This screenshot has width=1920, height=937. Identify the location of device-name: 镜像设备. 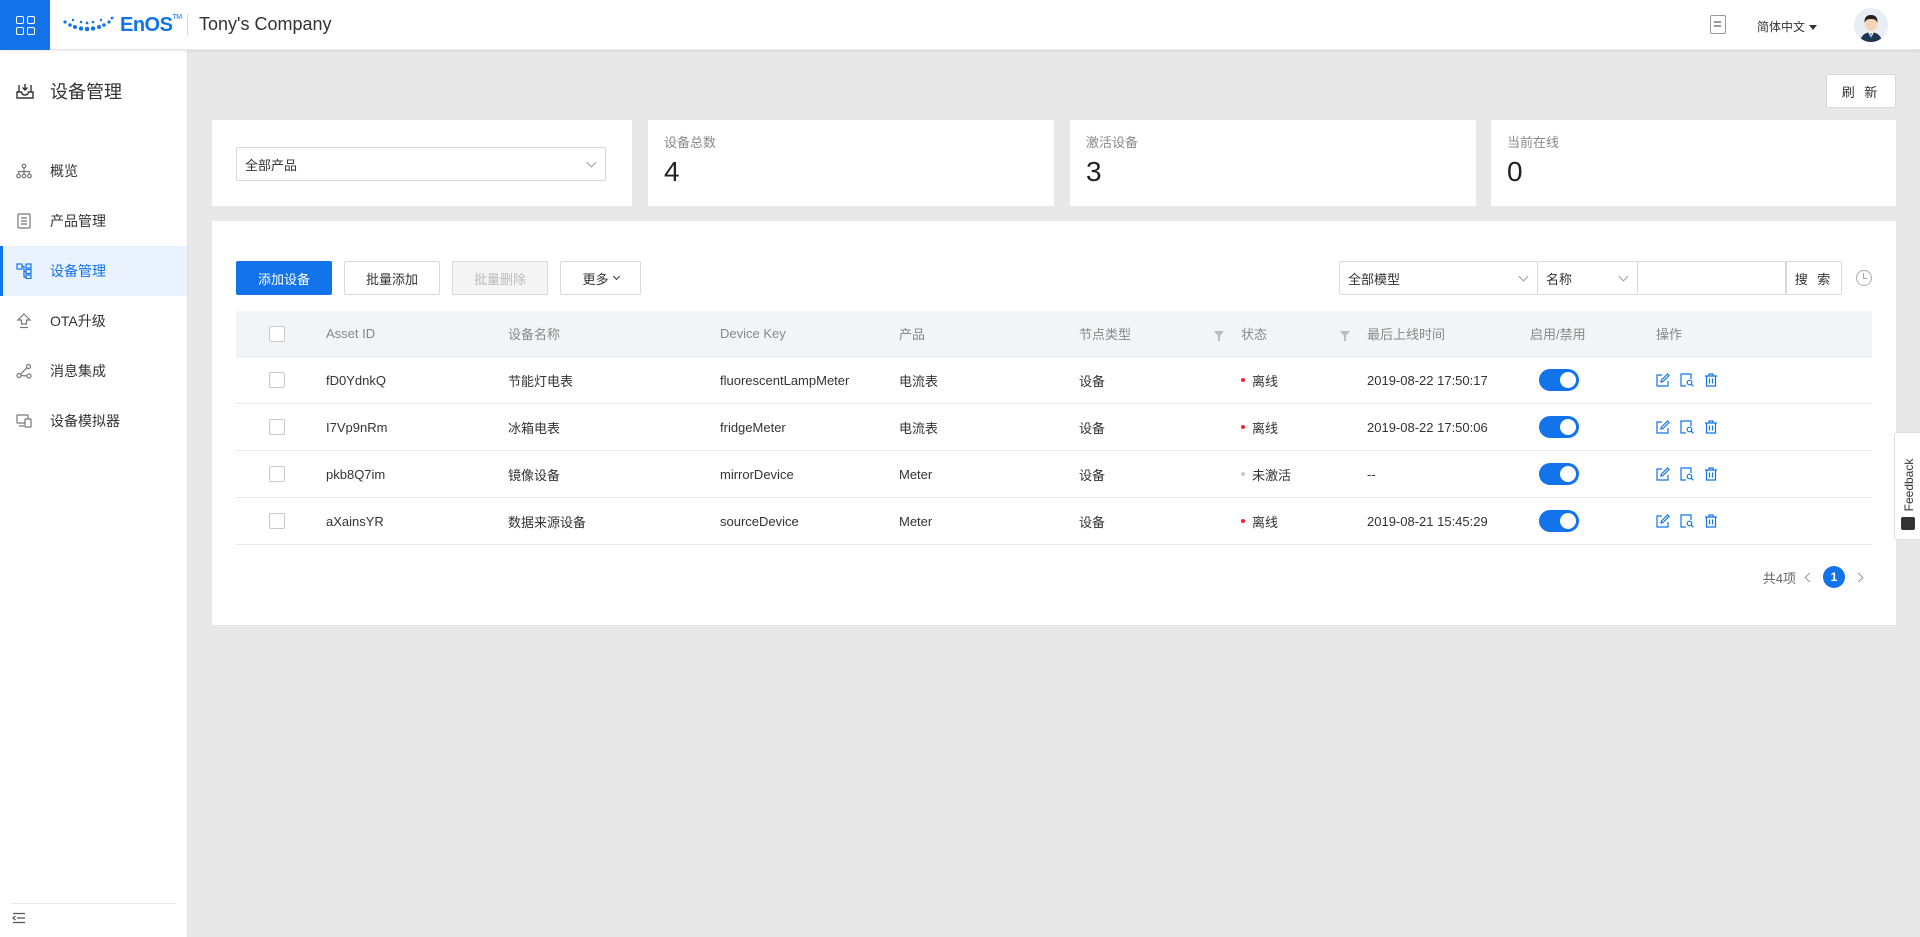
(534, 474).